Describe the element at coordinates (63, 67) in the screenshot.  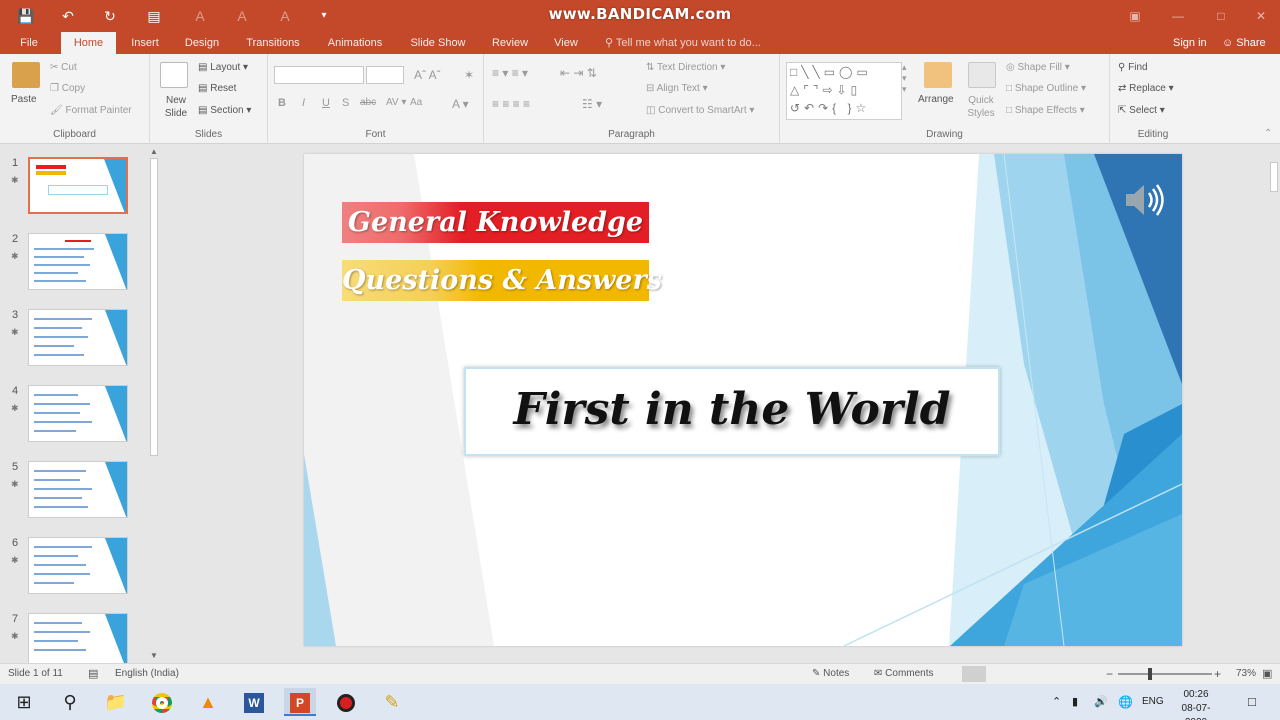
I see `cut-button: ✂ Cut` at that location.